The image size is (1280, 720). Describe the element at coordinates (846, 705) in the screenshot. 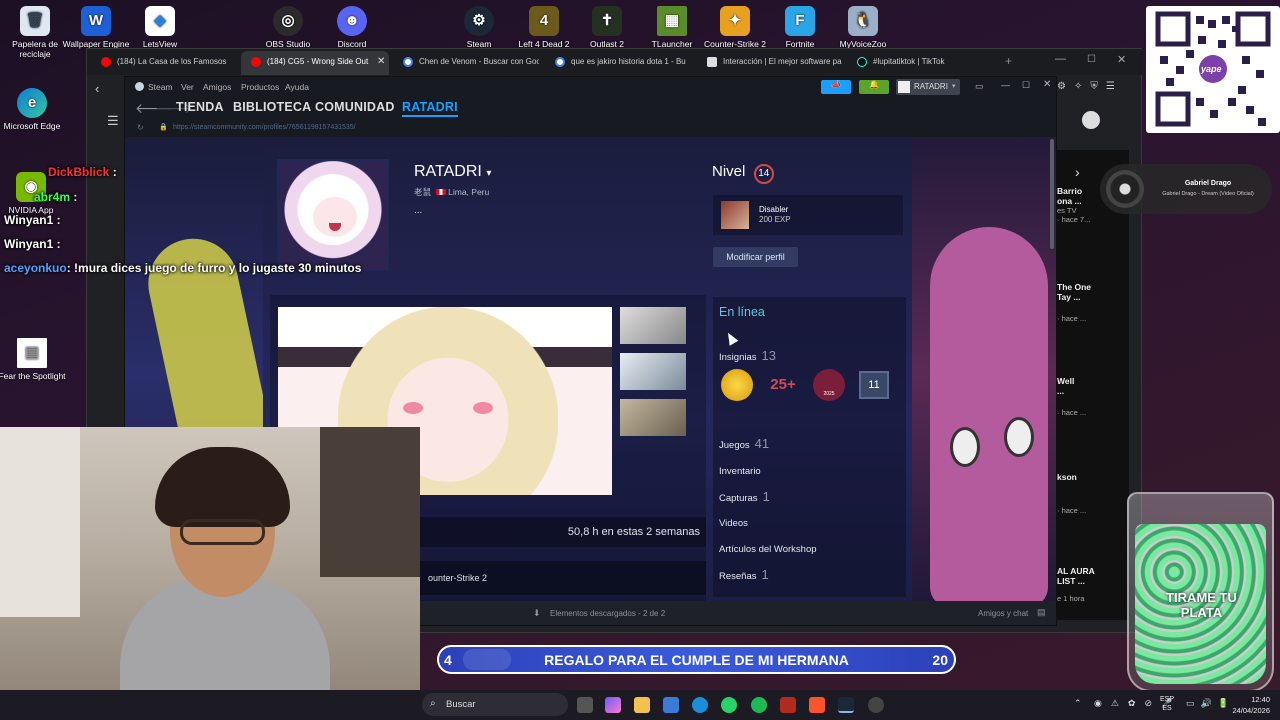

I see `steam-taskbar-icon` at that location.